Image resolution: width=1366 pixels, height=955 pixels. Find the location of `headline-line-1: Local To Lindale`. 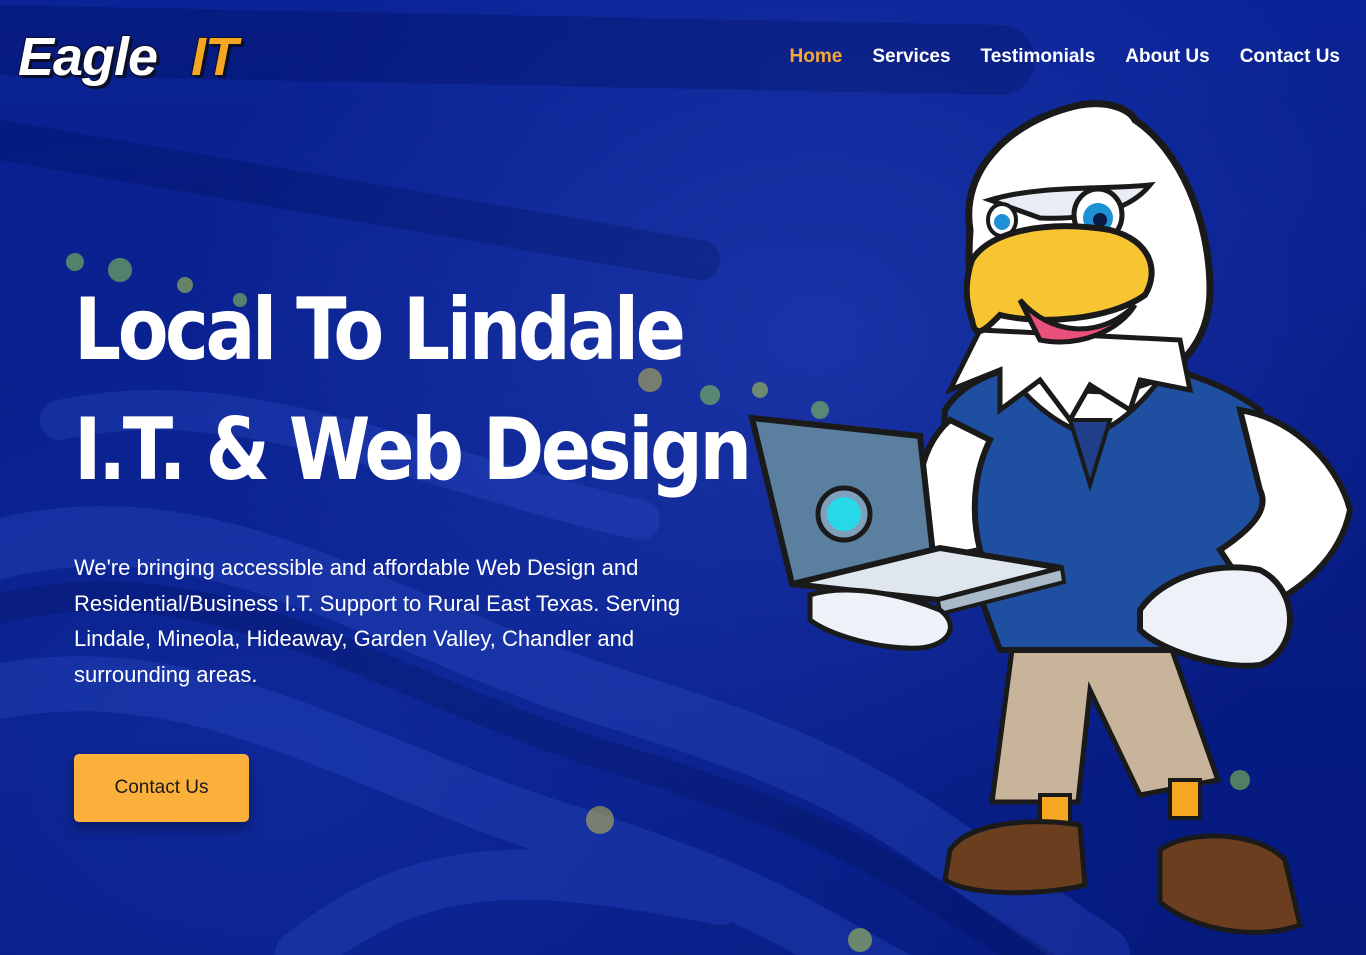

headline-line-1: Local To Lindale is located at coordinates (380, 330).